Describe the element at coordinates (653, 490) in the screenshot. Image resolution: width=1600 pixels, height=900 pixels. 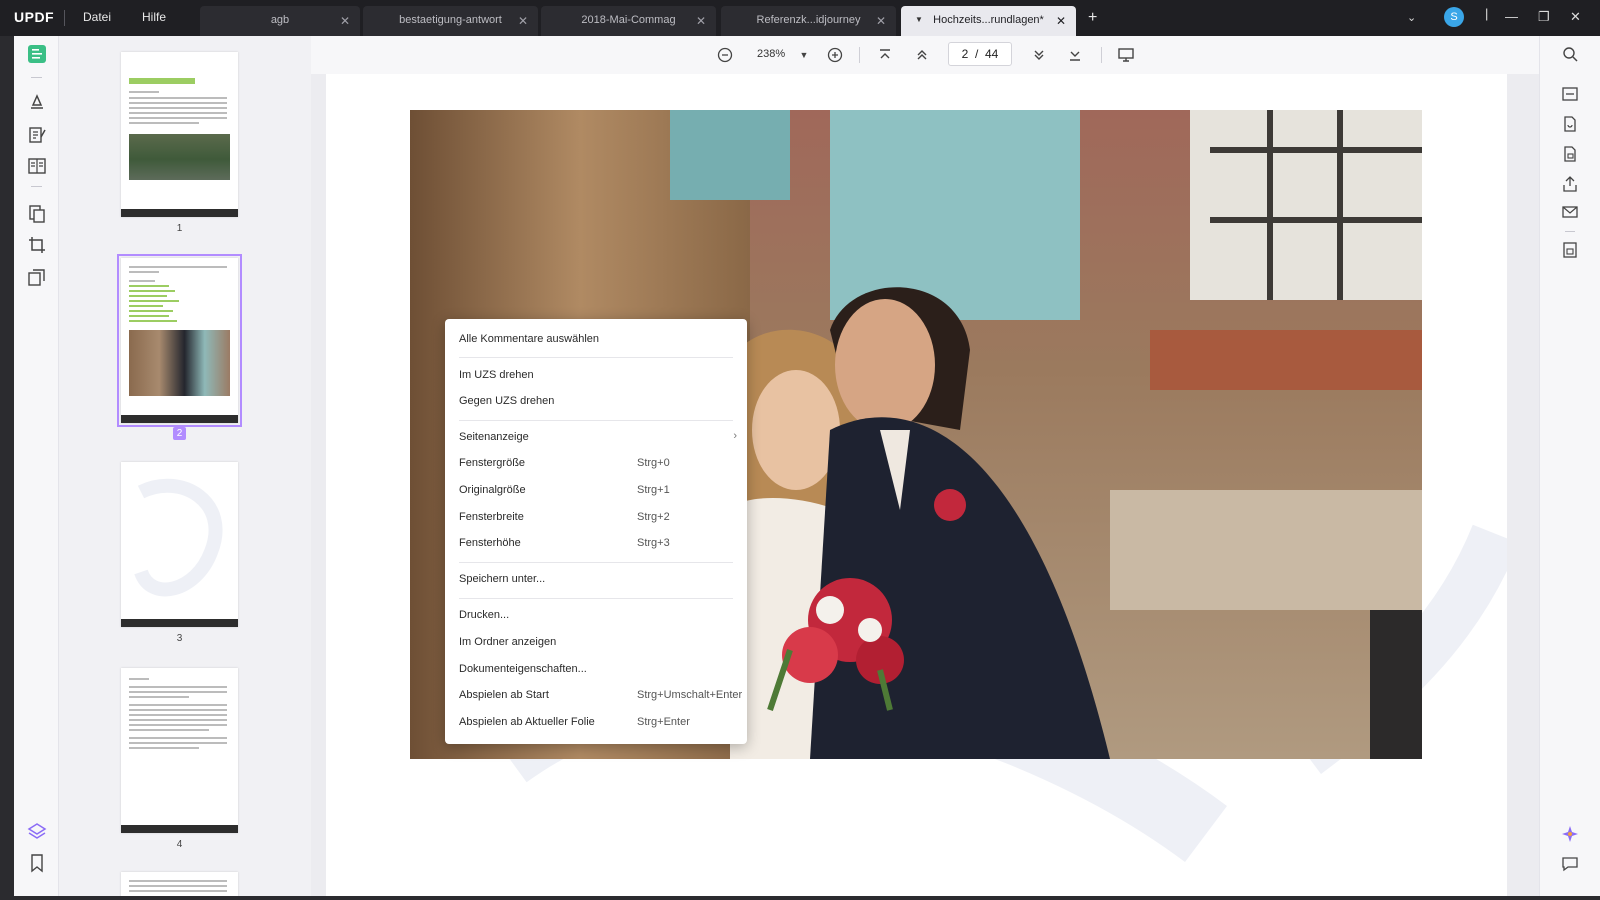
I see `menu-shortcut: Strg+1` at that location.